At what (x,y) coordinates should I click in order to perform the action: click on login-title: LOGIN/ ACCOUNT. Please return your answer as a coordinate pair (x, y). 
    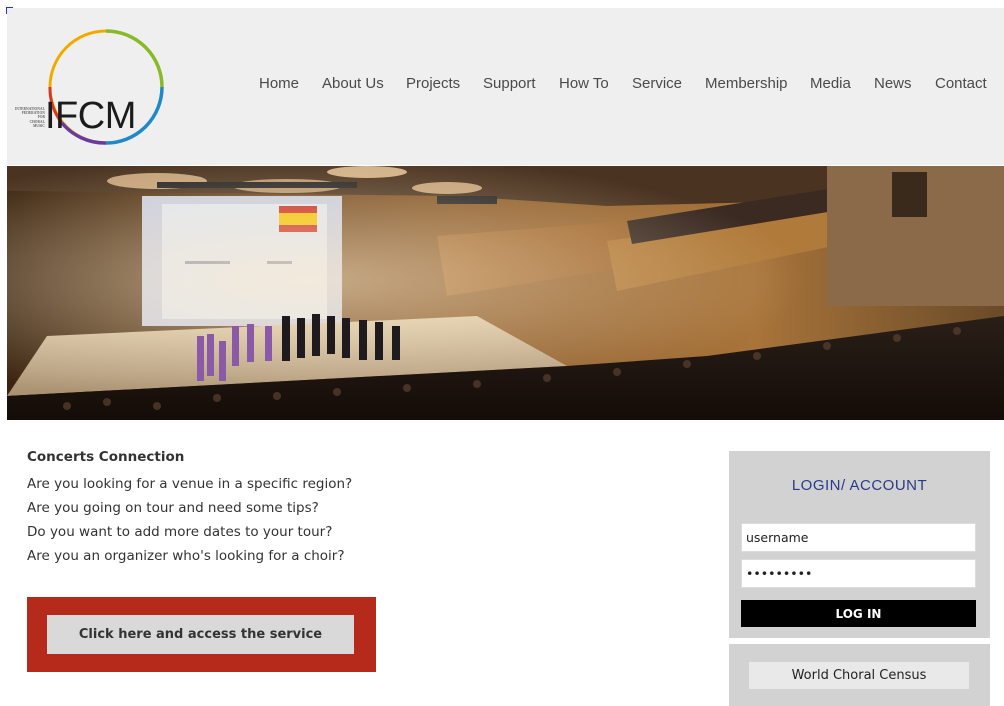
    Looking at the image, I should click on (859, 485).